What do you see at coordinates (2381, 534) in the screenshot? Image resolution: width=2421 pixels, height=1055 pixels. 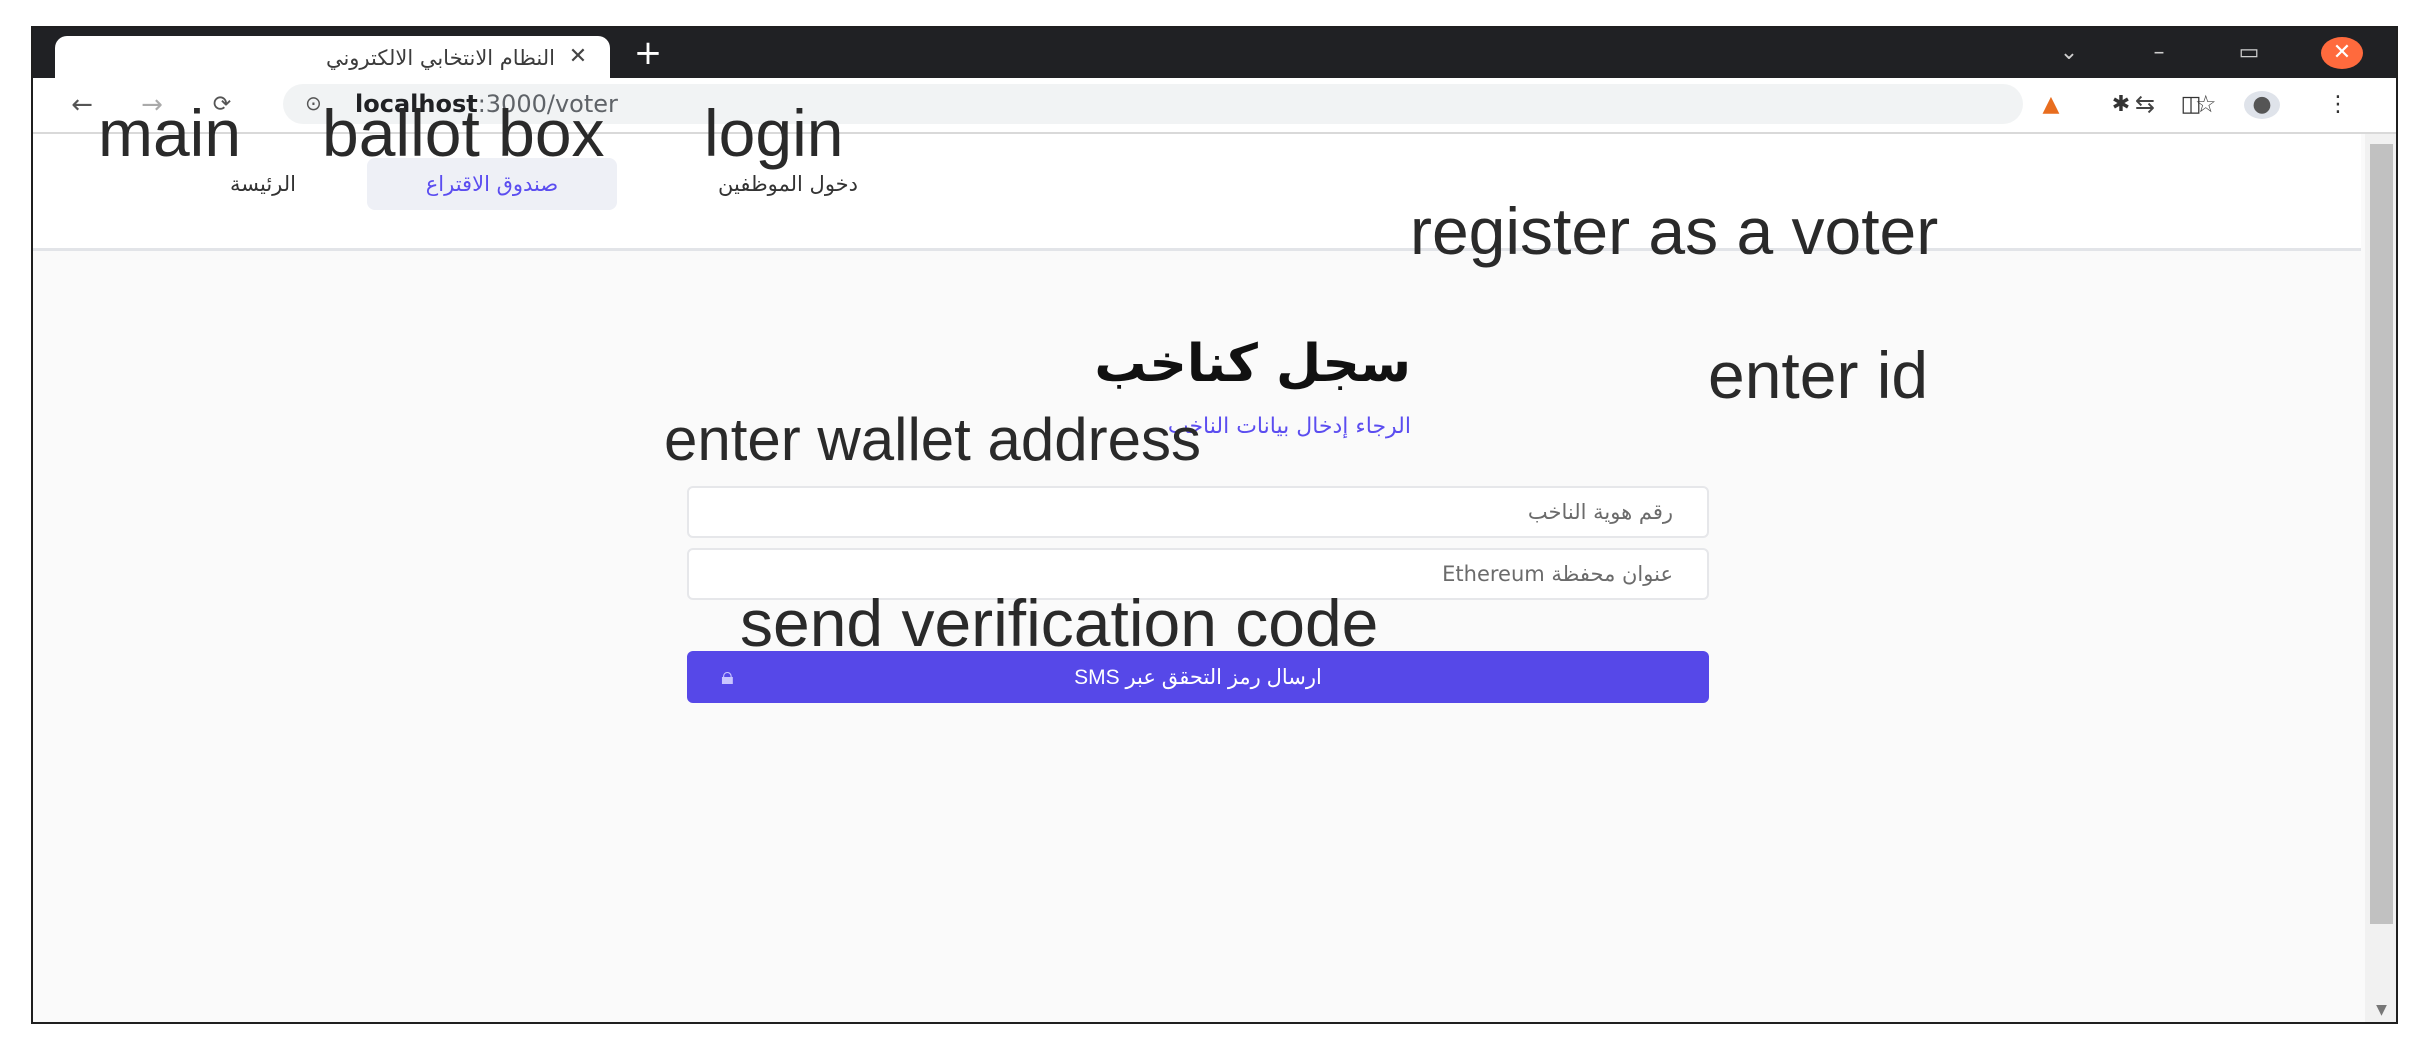 I see `scroll-thumb` at bounding box center [2381, 534].